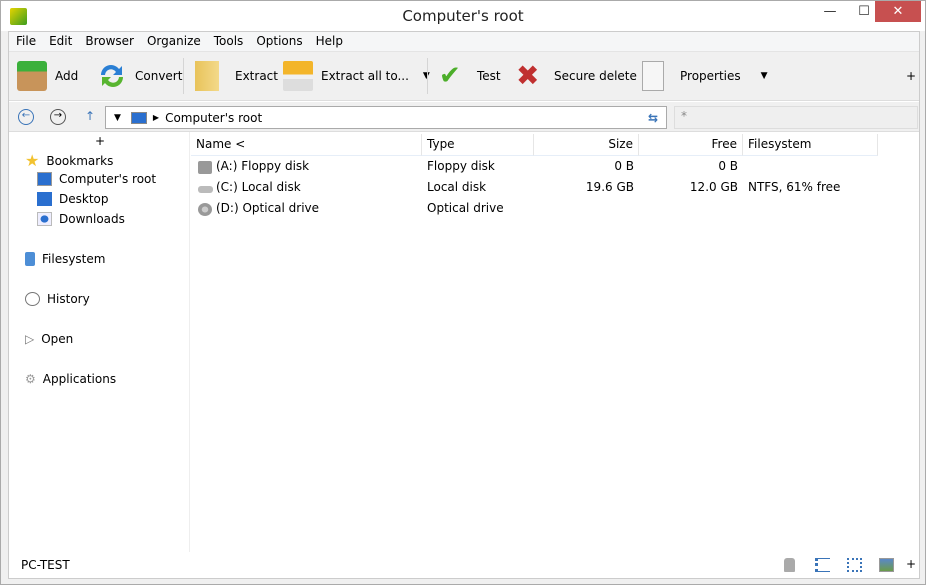 This screenshot has width=926, height=585. I want to click on play-icon: ▷, so click(30, 339).